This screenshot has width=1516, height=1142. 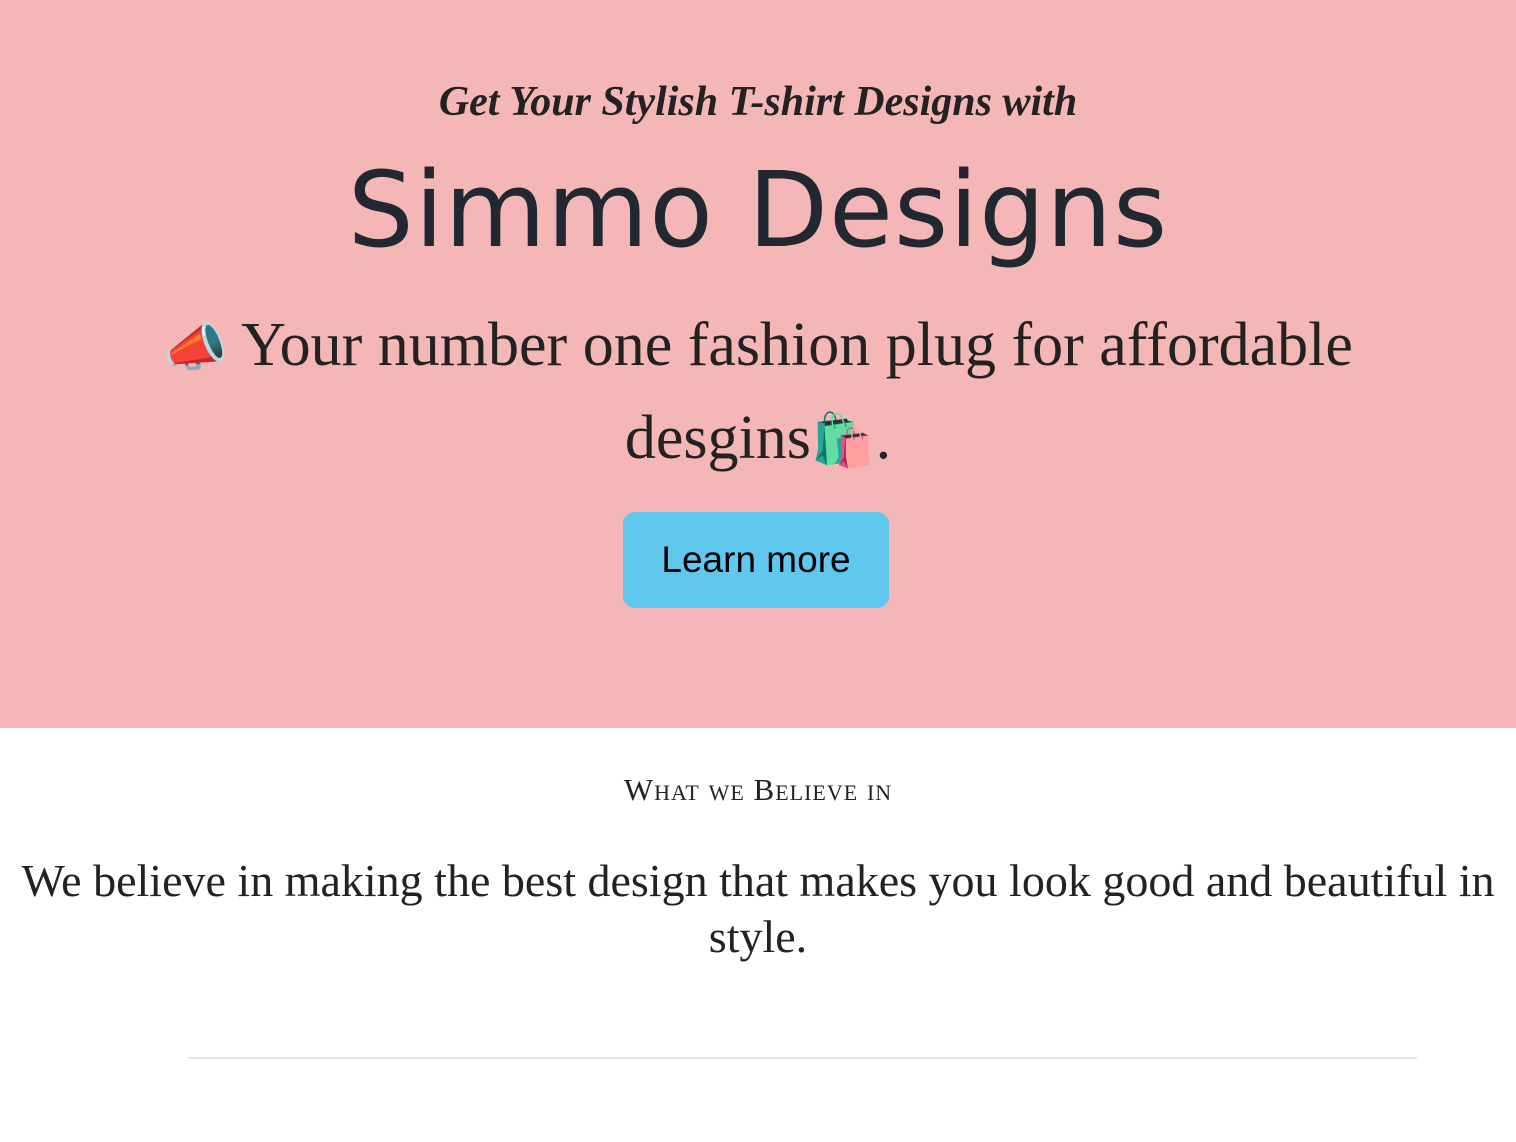 I want to click on learn-more-button: Learn more, so click(x=756, y=560).